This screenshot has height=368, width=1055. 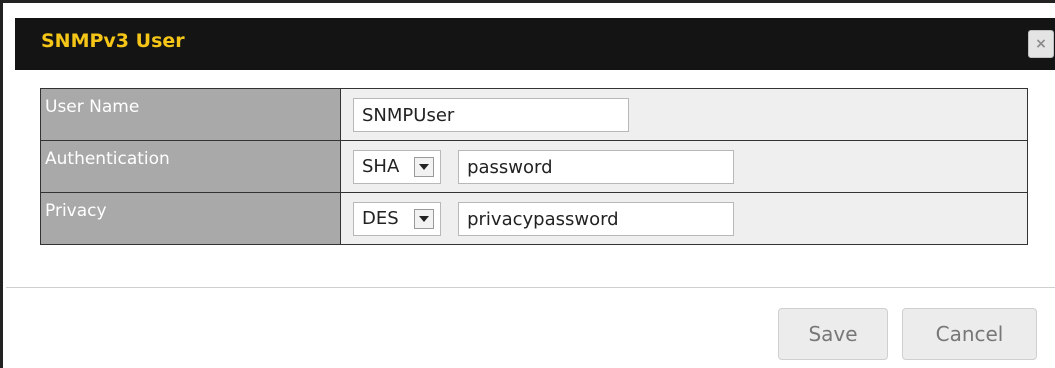 What do you see at coordinates (535, 44) in the screenshot?
I see `dialog-title-bar: SNMPv3 User ×` at bounding box center [535, 44].